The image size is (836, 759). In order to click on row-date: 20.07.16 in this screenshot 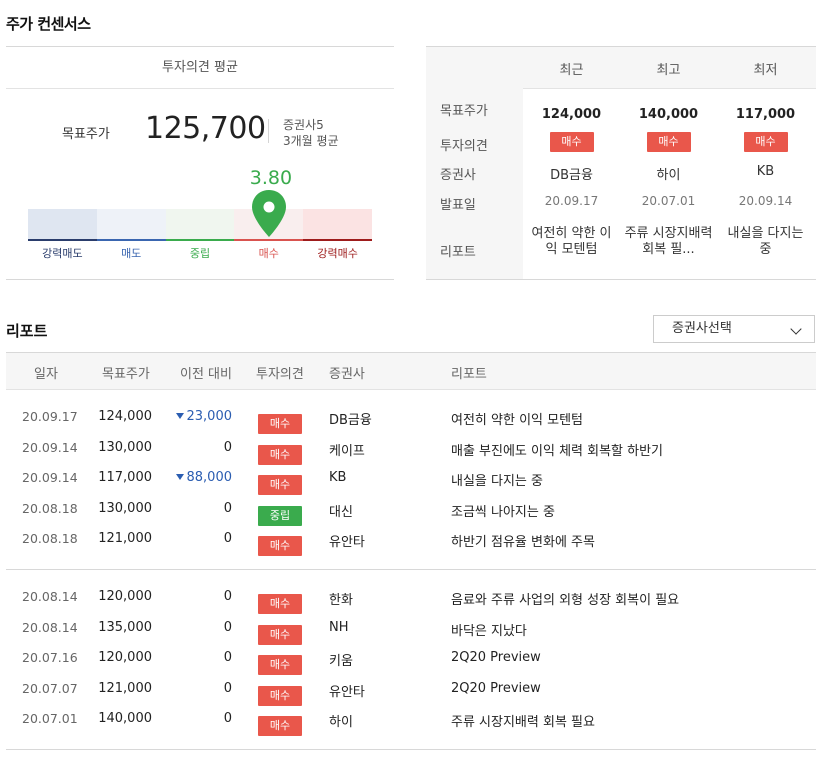, I will do `click(50, 657)`.